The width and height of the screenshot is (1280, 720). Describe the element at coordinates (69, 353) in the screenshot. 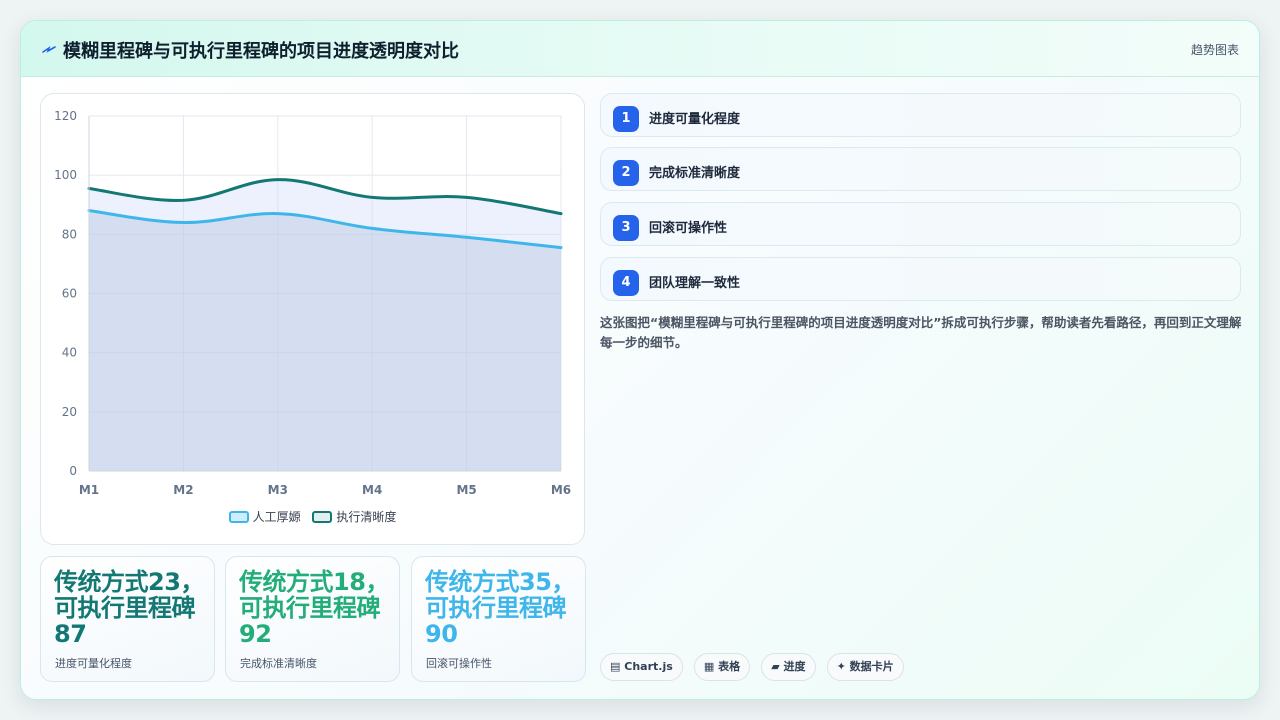

I see `y-tick-label: 40` at that location.